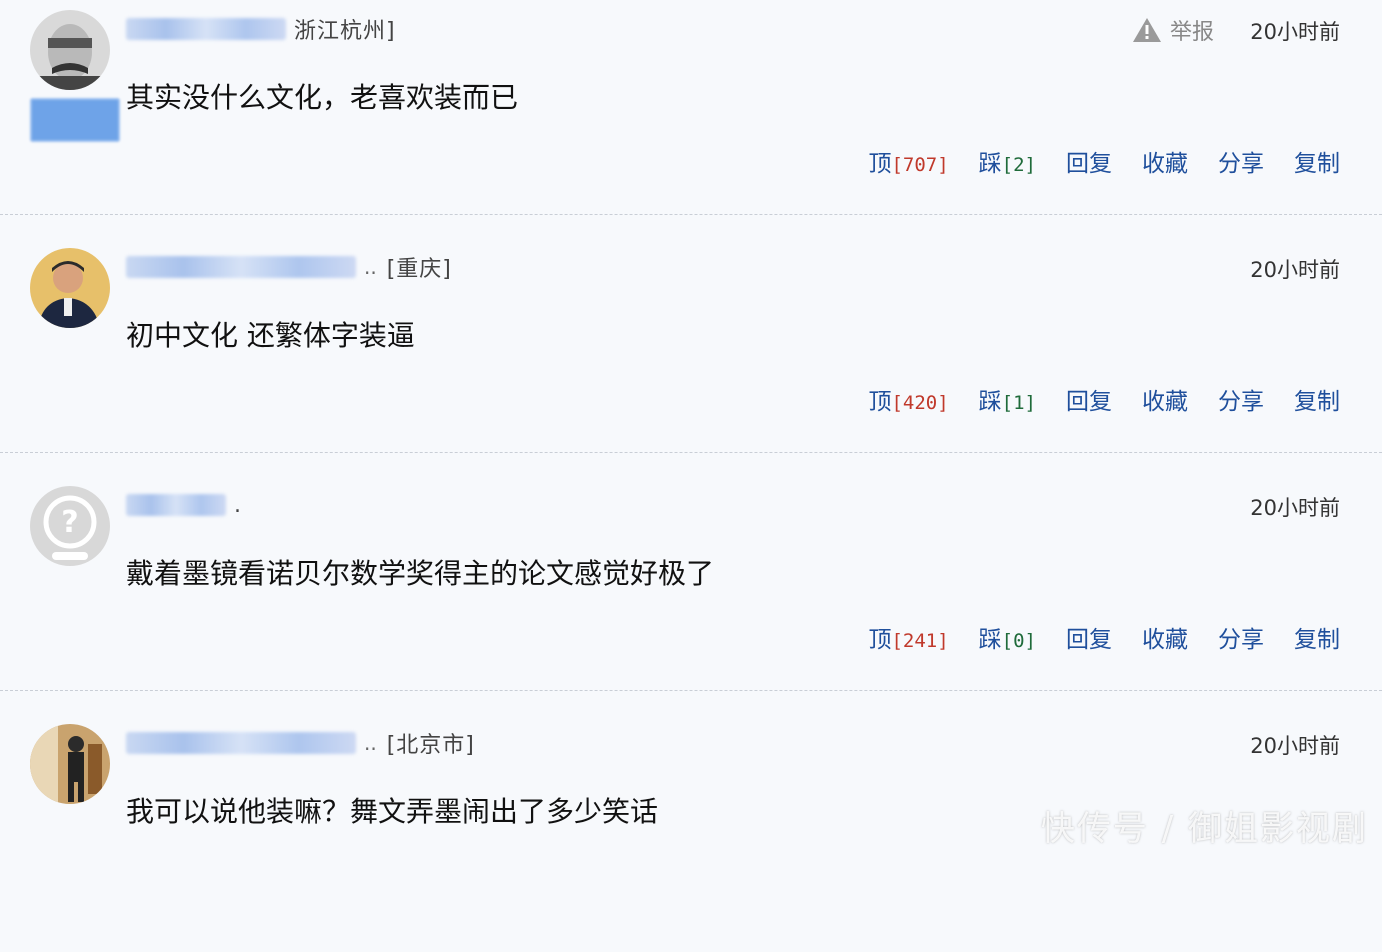 The height and width of the screenshot is (952, 1382). Describe the element at coordinates (920, 165) in the screenshot. I see `upvote-count: [707]` at that location.